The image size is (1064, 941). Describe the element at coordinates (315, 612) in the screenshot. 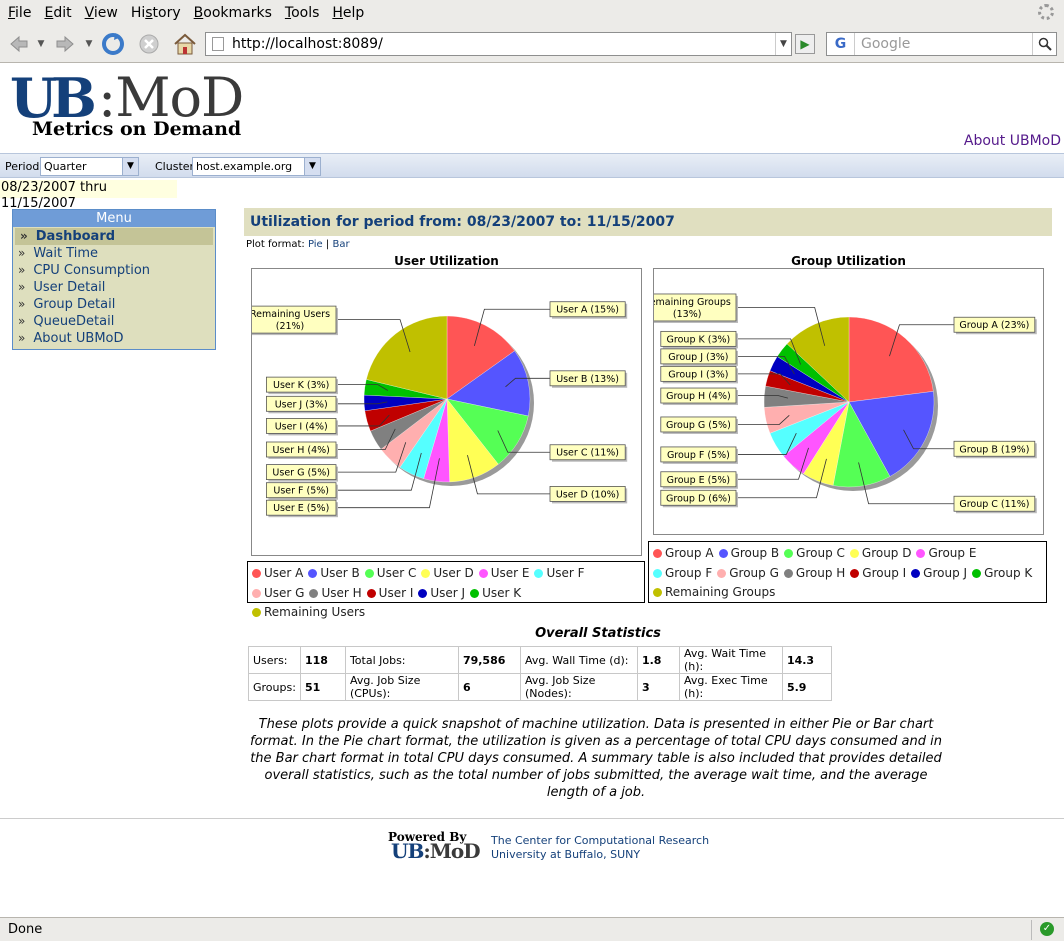

I see `legend-label: Remaining Users` at that location.